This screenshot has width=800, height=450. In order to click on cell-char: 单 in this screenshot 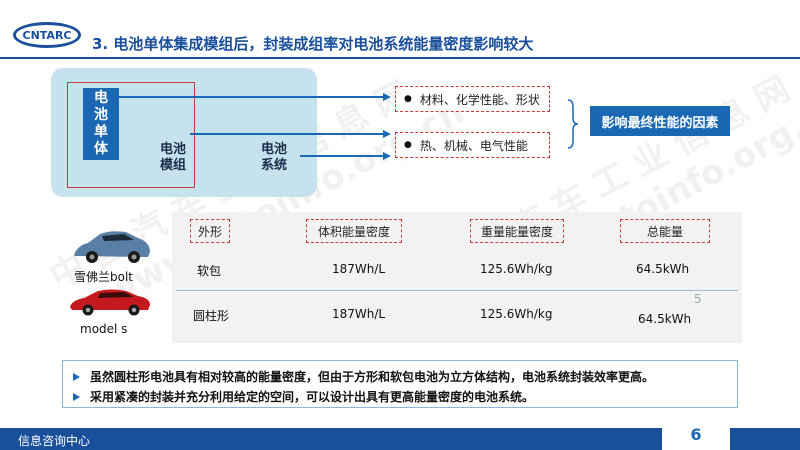, I will do `click(101, 132)`.